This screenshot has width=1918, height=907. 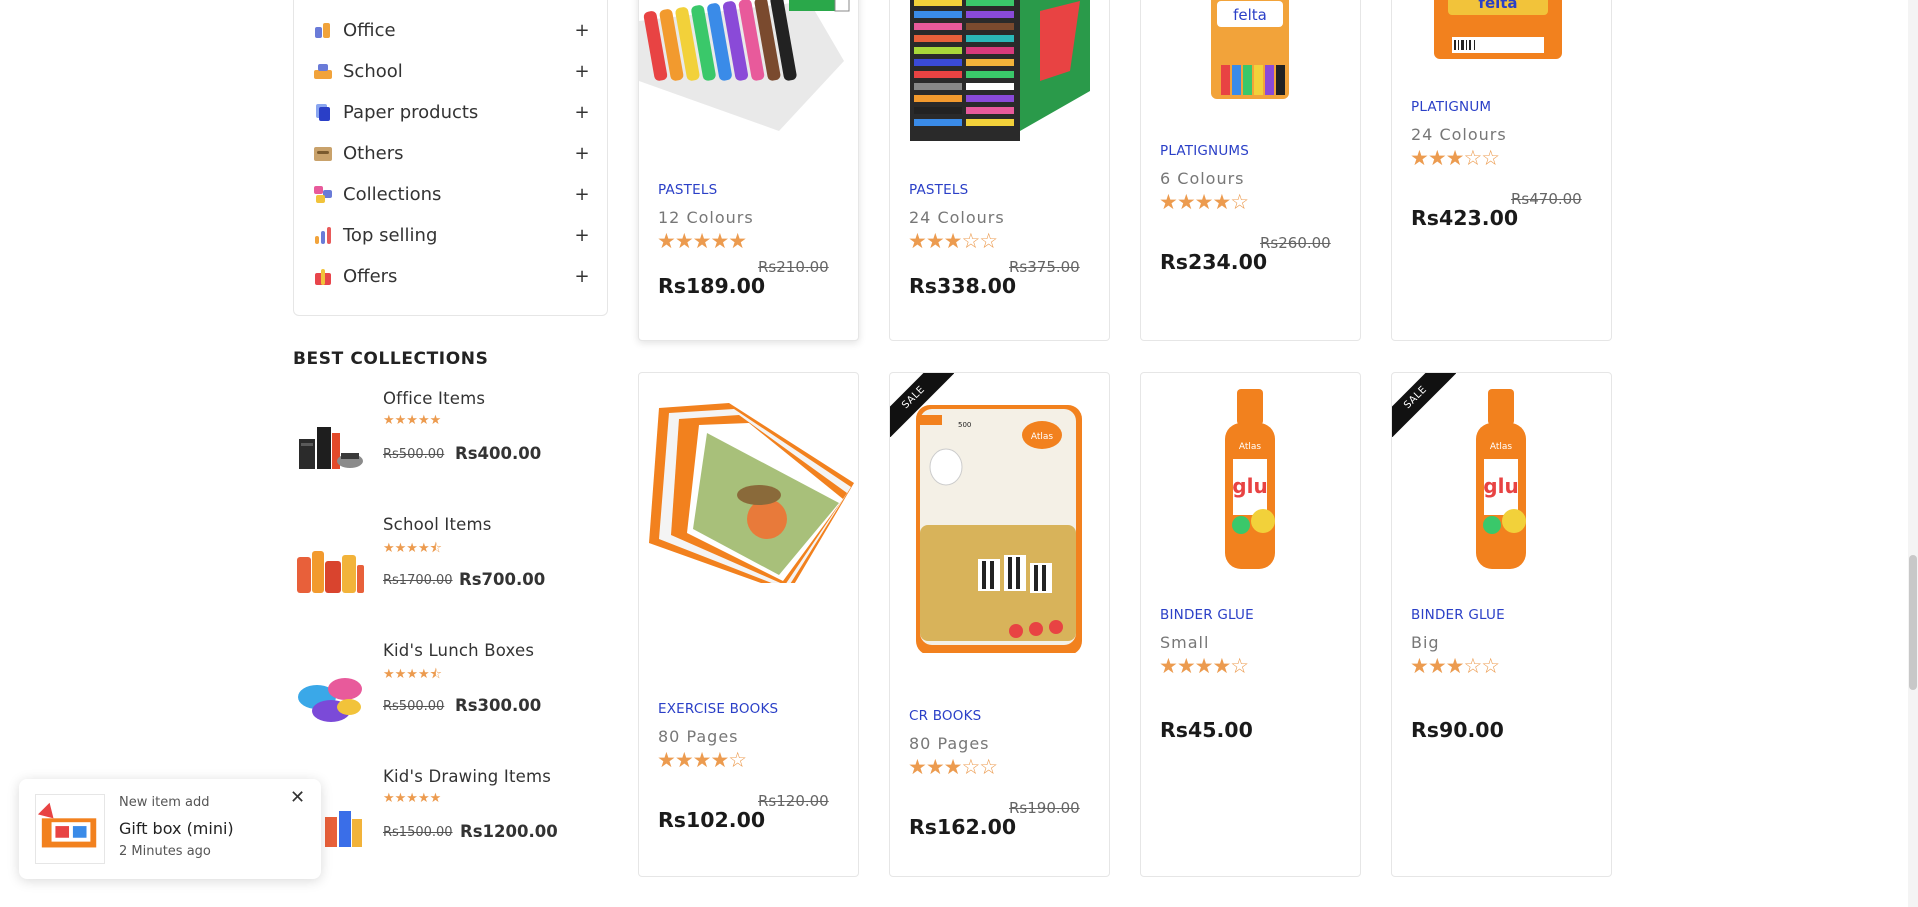 I want to click on collection-name: School Items, so click(x=437, y=524).